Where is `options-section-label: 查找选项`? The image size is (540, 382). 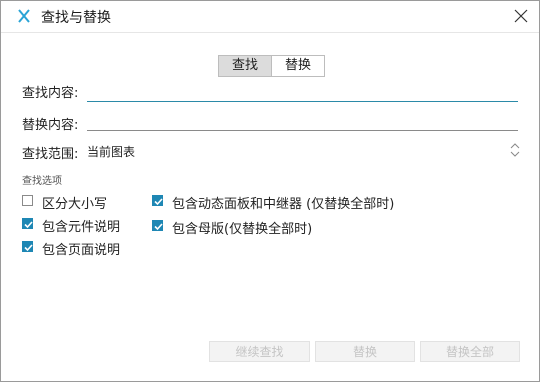
options-section-label: 查找选项 is located at coordinates (42, 181).